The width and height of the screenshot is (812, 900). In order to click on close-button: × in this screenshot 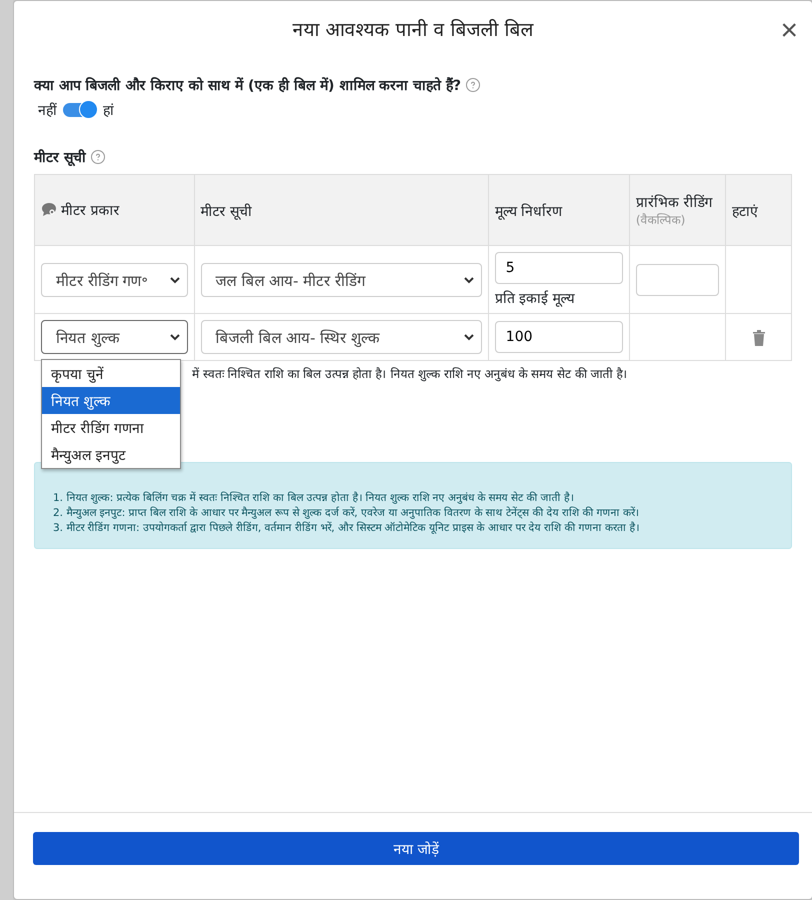, I will do `click(789, 31)`.